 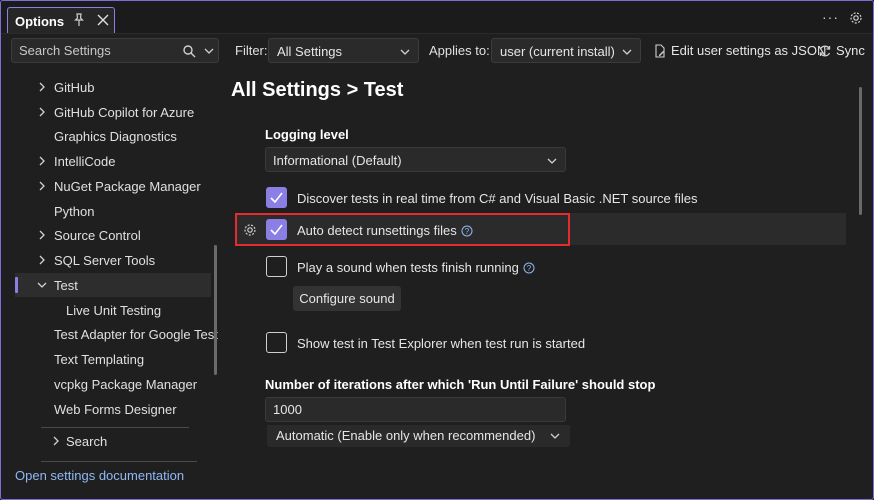 I want to click on applies-to-value: user (current install), so click(x=557, y=51).